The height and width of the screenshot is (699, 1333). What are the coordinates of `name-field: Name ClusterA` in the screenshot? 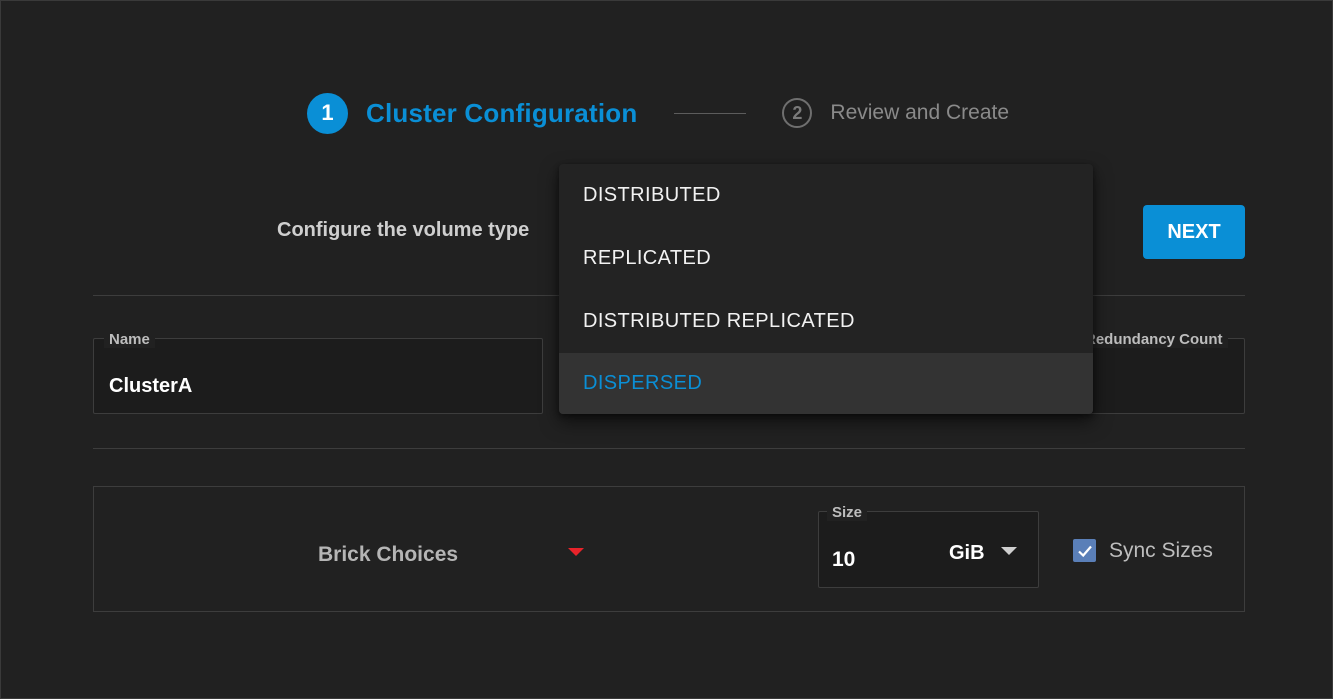 It's located at (318, 372).